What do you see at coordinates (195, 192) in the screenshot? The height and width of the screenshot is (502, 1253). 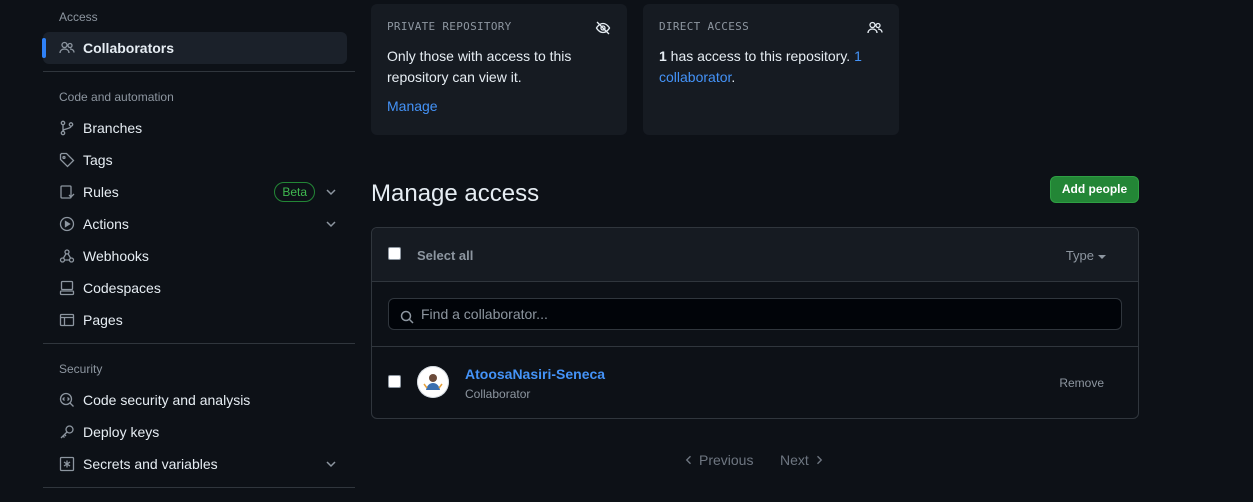 I see `sidebar-item-rules: Rules Beta` at bounding box center [195, 192].